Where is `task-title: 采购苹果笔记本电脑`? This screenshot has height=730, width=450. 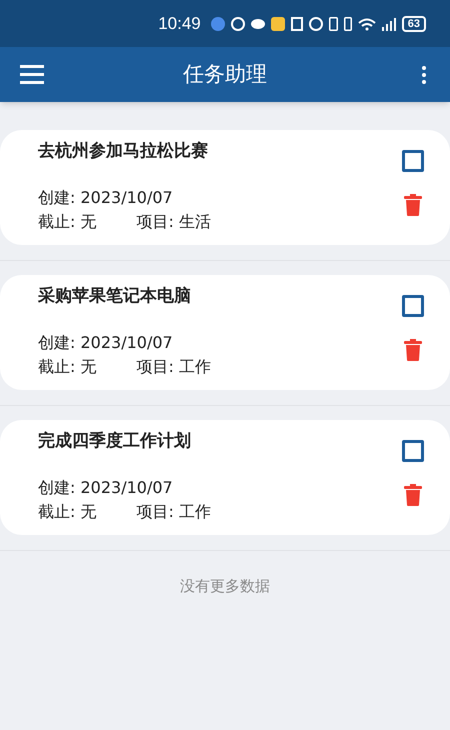 task-title: 采购苹果笔记本电脑 is located at coordinates (115, 296).